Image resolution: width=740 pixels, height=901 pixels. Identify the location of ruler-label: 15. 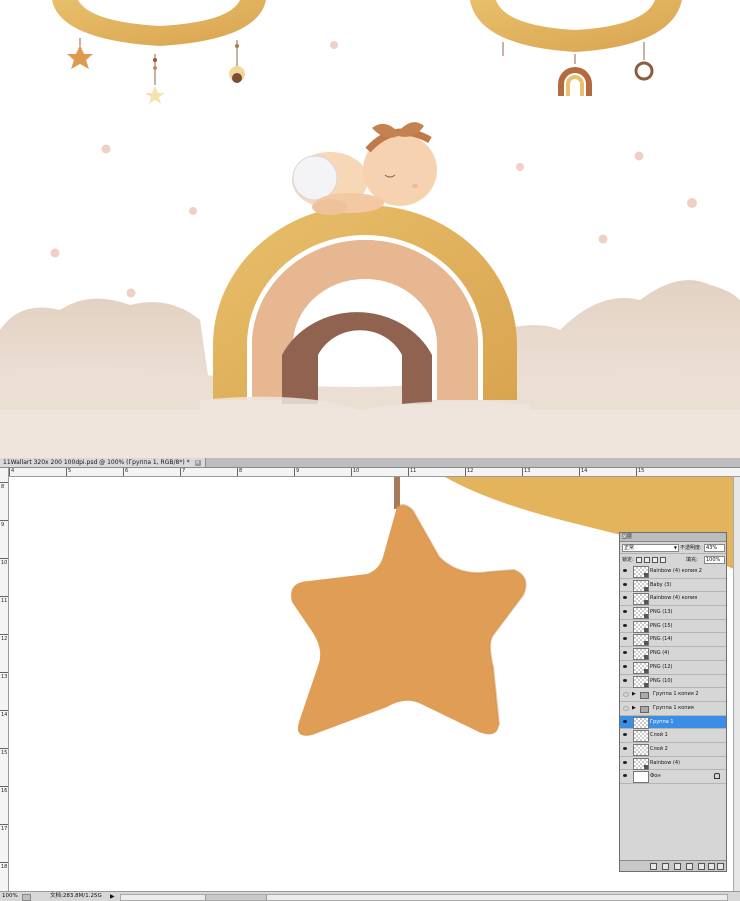
(4, 753).